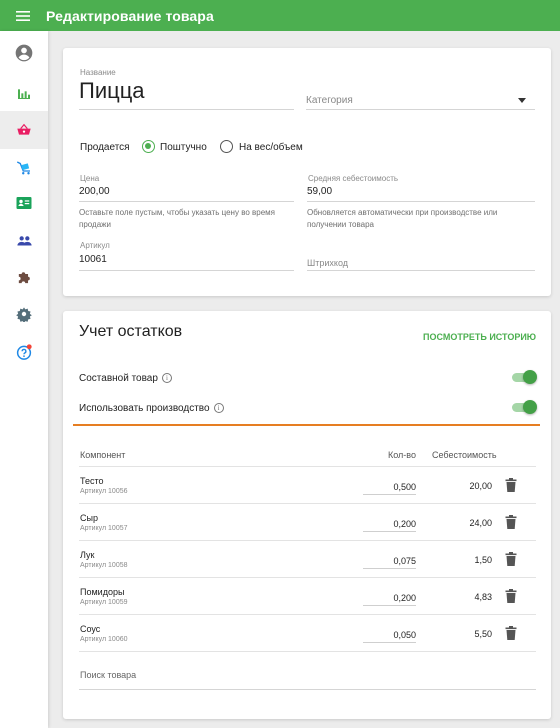  What do you see at coordinates (306, 425) in the screenshot?
I see `highlight-line` at bounding box center [306, 425].